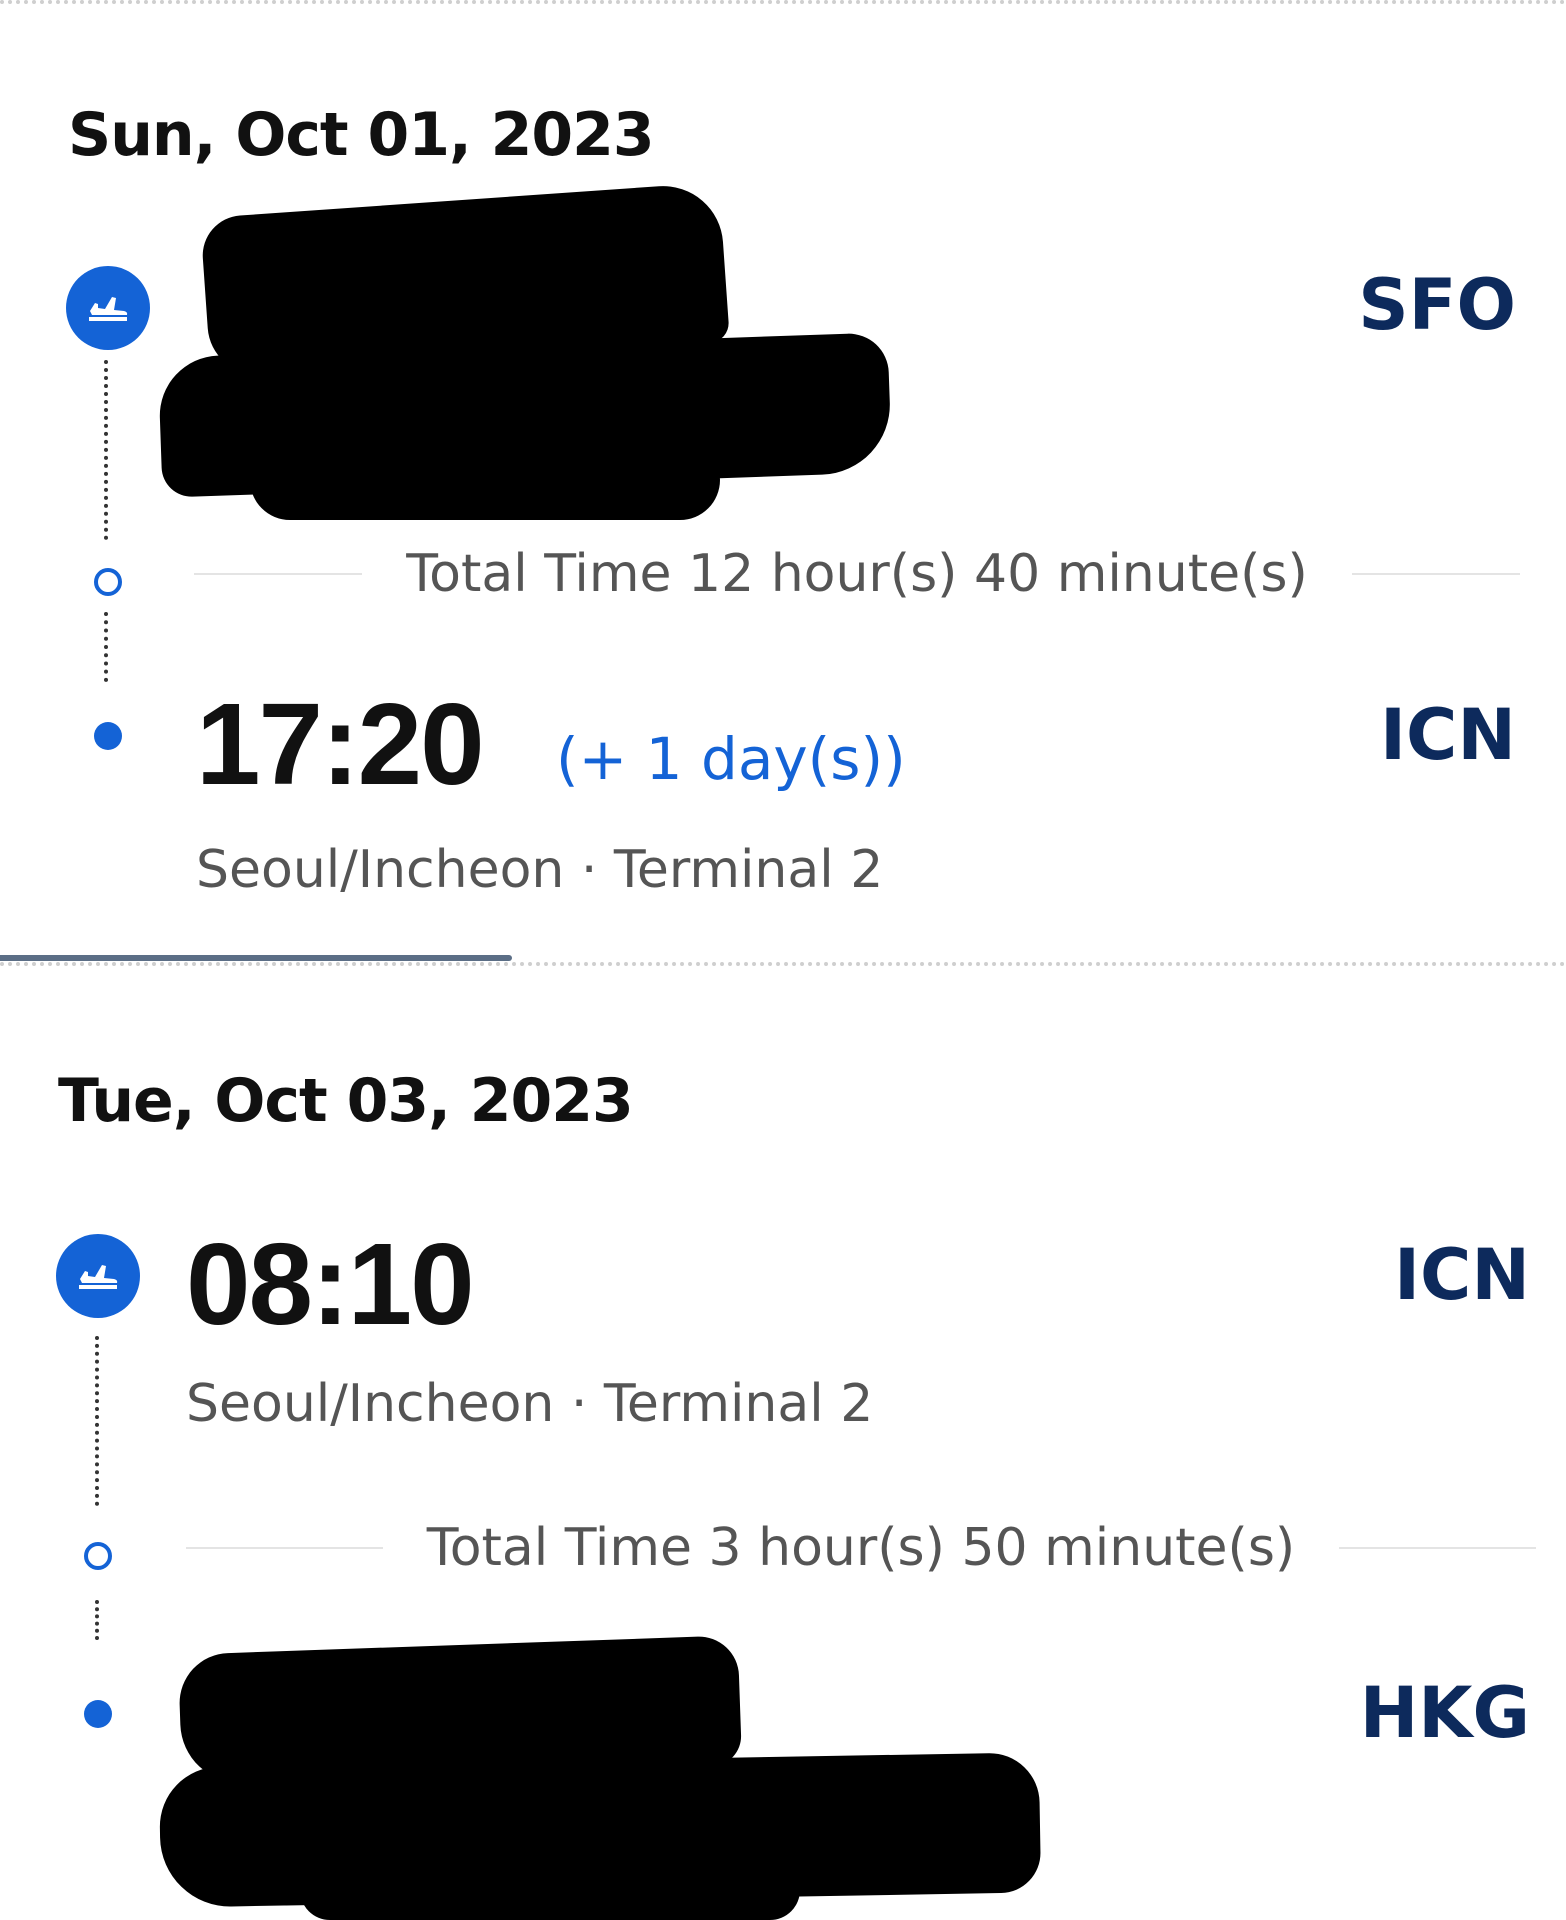  What do you see at coordinates (330, 1284) in the screenshot?
I see `departure-time: 08:10` at bounding box center [330, 1284].